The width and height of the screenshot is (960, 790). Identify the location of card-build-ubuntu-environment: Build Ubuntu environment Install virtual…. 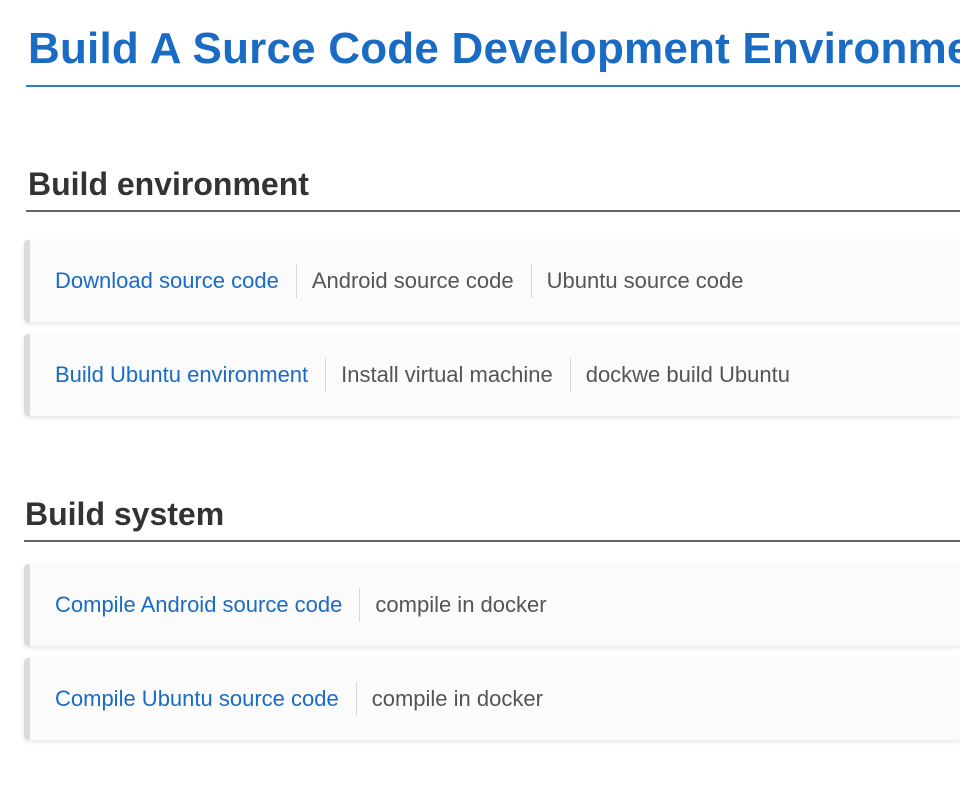
(492, 375).